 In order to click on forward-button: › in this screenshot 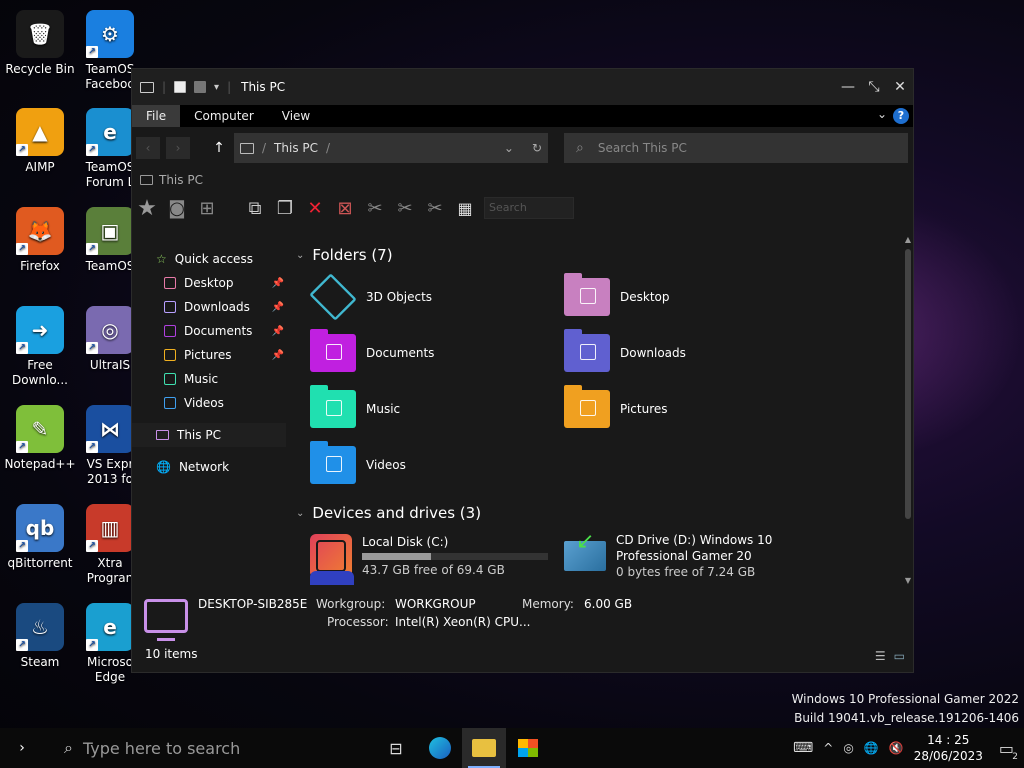, I will do `click(178, 148)`.